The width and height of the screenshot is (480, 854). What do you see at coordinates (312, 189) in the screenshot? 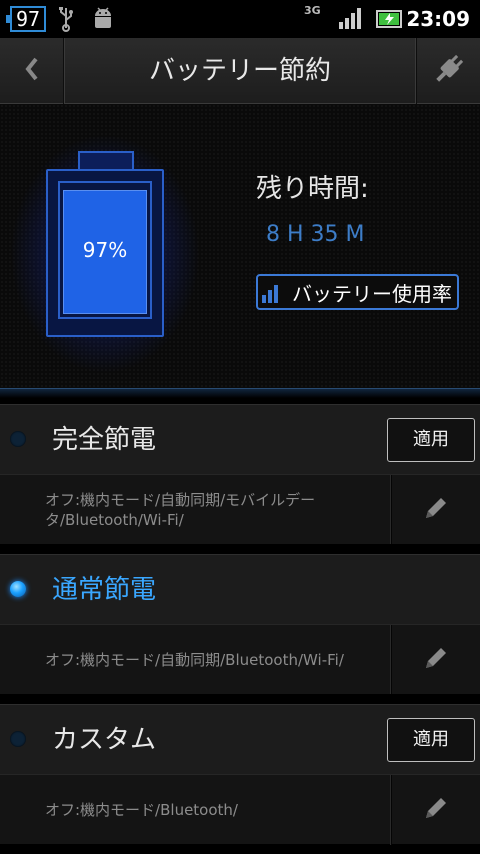
I see `remaining-time-label: 残り時間:` at bounding box center [312, 189].